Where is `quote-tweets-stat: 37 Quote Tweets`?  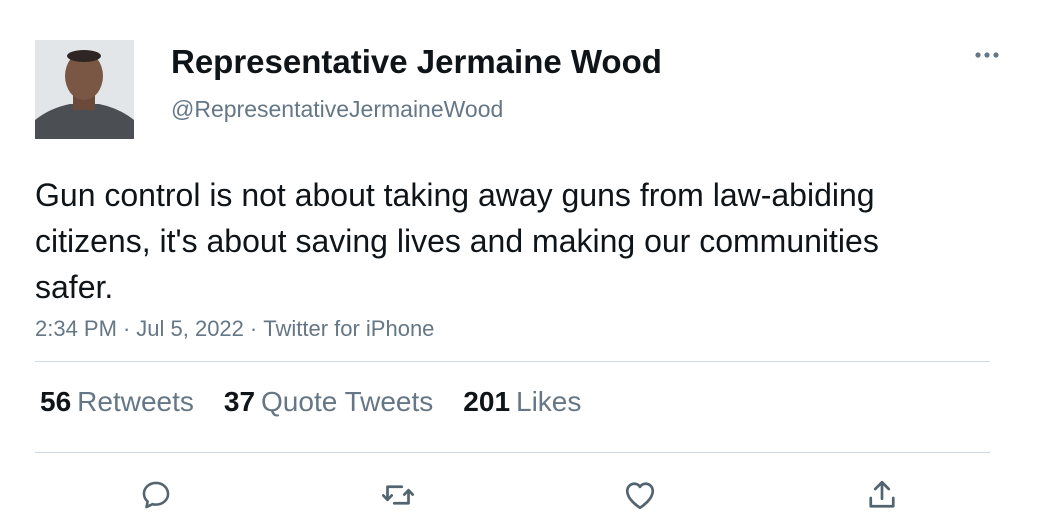 quote-tweets-stat: 37 Quote Tweets is located at coordinates (328, 402).